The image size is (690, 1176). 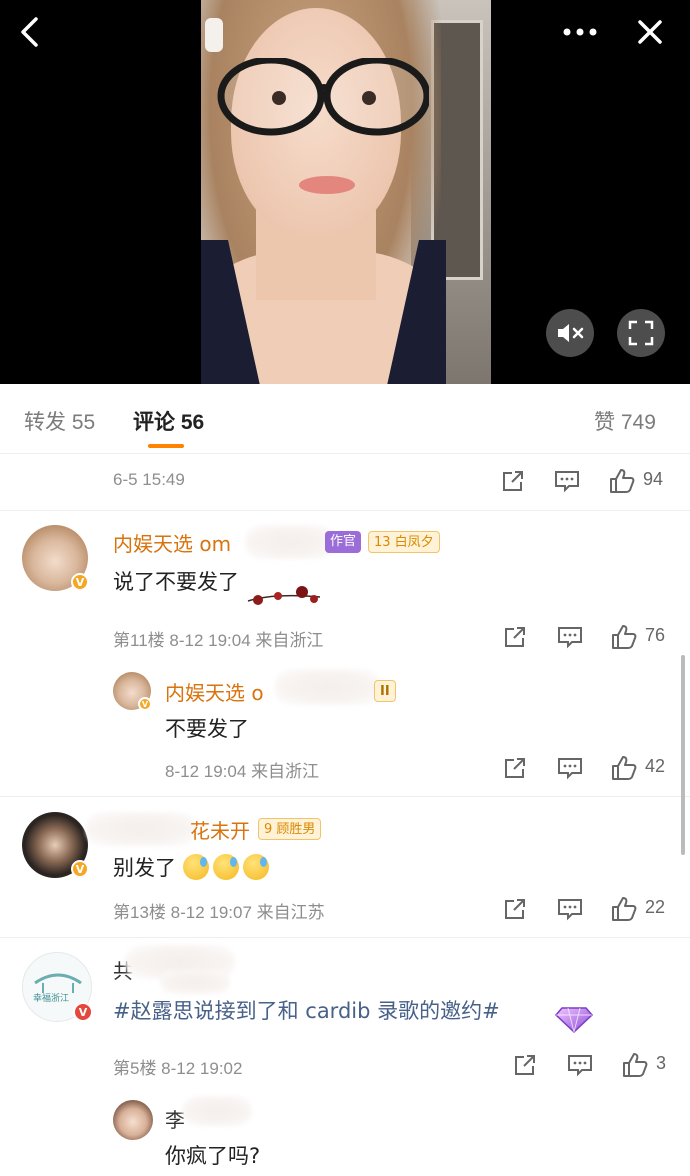 I want to click on comment-floor-time-location: 第11楼 8-12 19:04 来自浙江, so click(x=218, y=640).